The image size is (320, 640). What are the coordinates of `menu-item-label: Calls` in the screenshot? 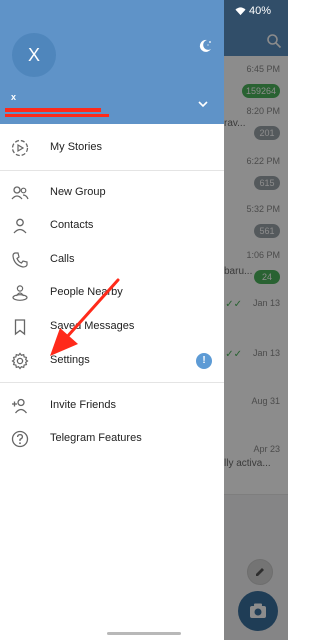 It's located at (62, 259).